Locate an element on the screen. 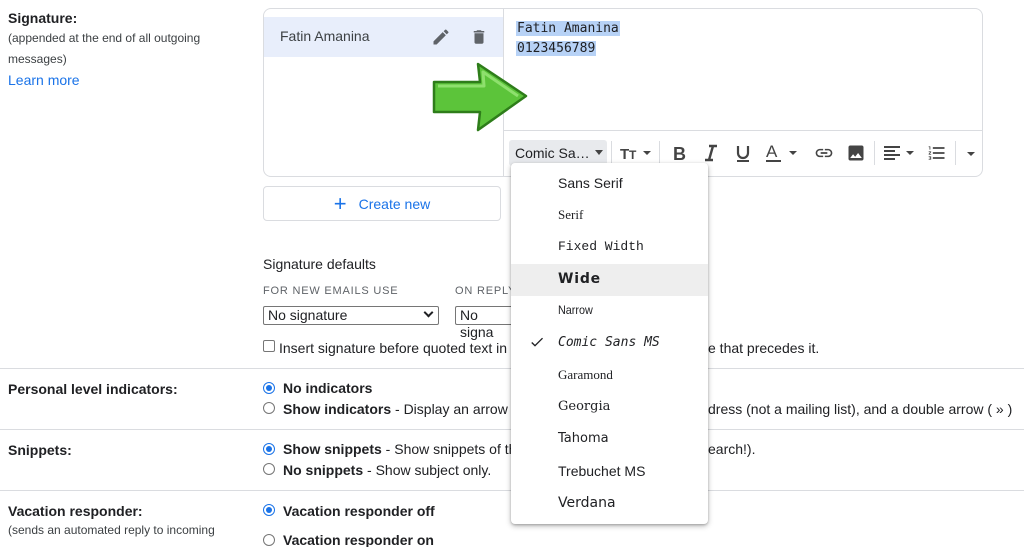  signature-description-2: messages) is located at coordinates (37, 59).